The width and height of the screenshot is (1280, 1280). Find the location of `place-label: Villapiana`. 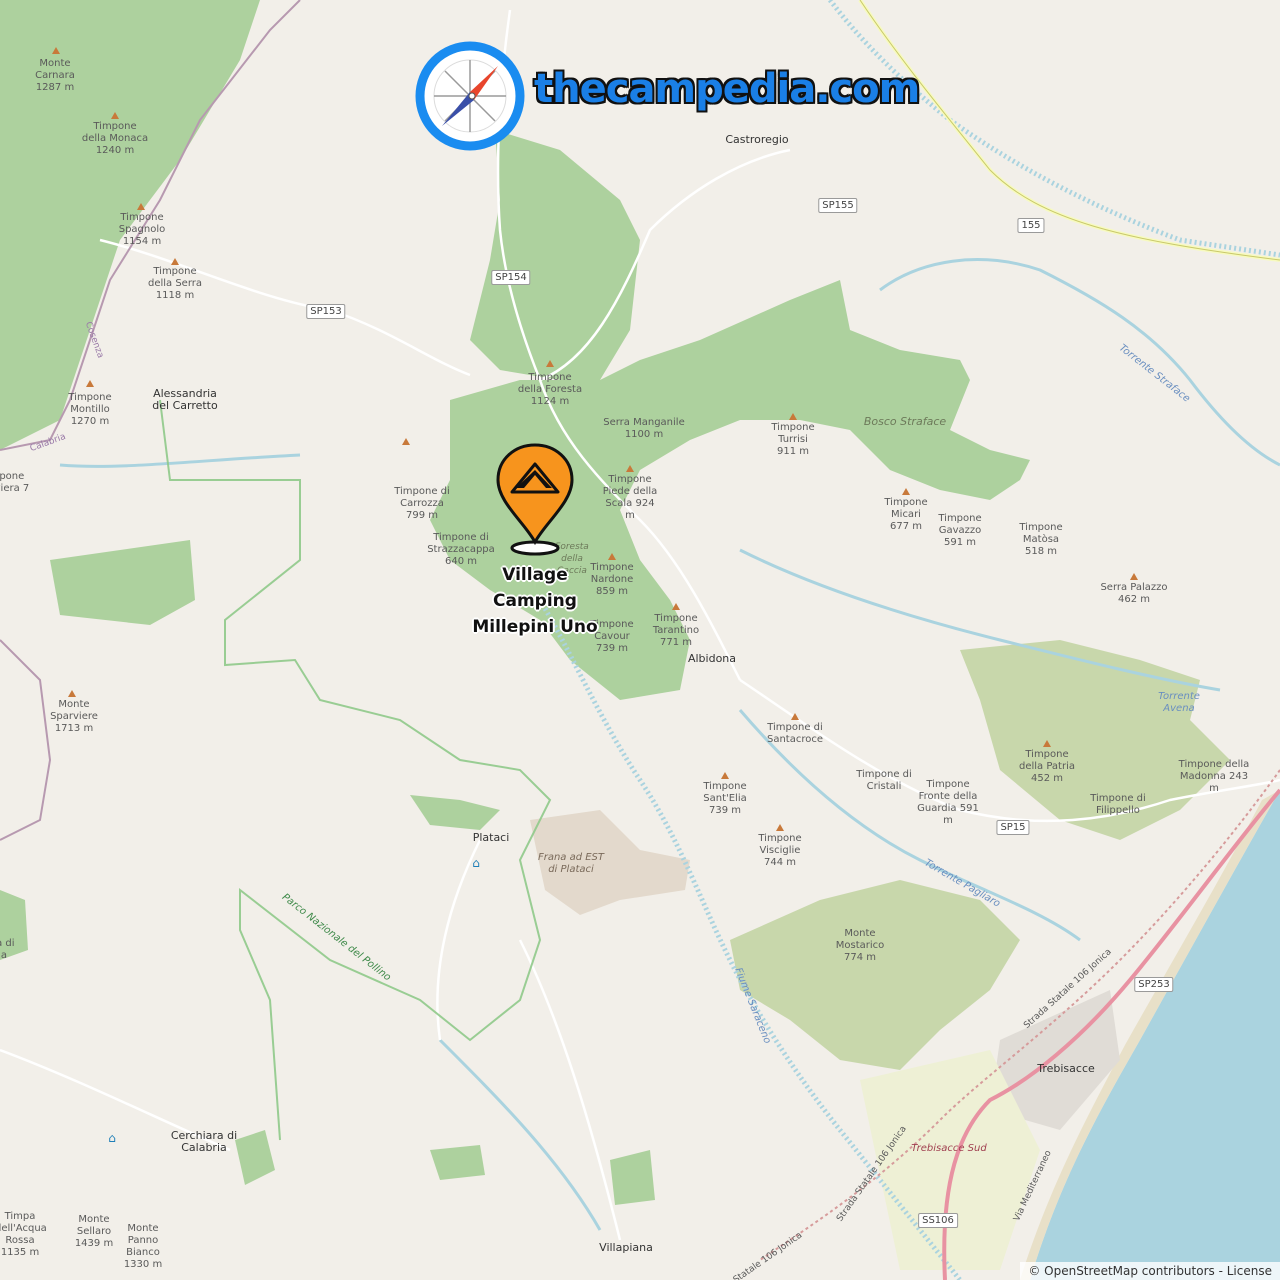

place-label: Villapiana is located at coordinates (626, 1247).